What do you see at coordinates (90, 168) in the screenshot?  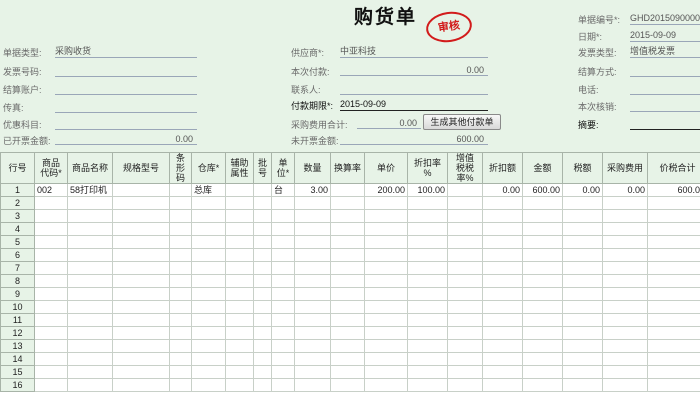 I see `column-header: 商品名称` at bounding box center [90, 168].